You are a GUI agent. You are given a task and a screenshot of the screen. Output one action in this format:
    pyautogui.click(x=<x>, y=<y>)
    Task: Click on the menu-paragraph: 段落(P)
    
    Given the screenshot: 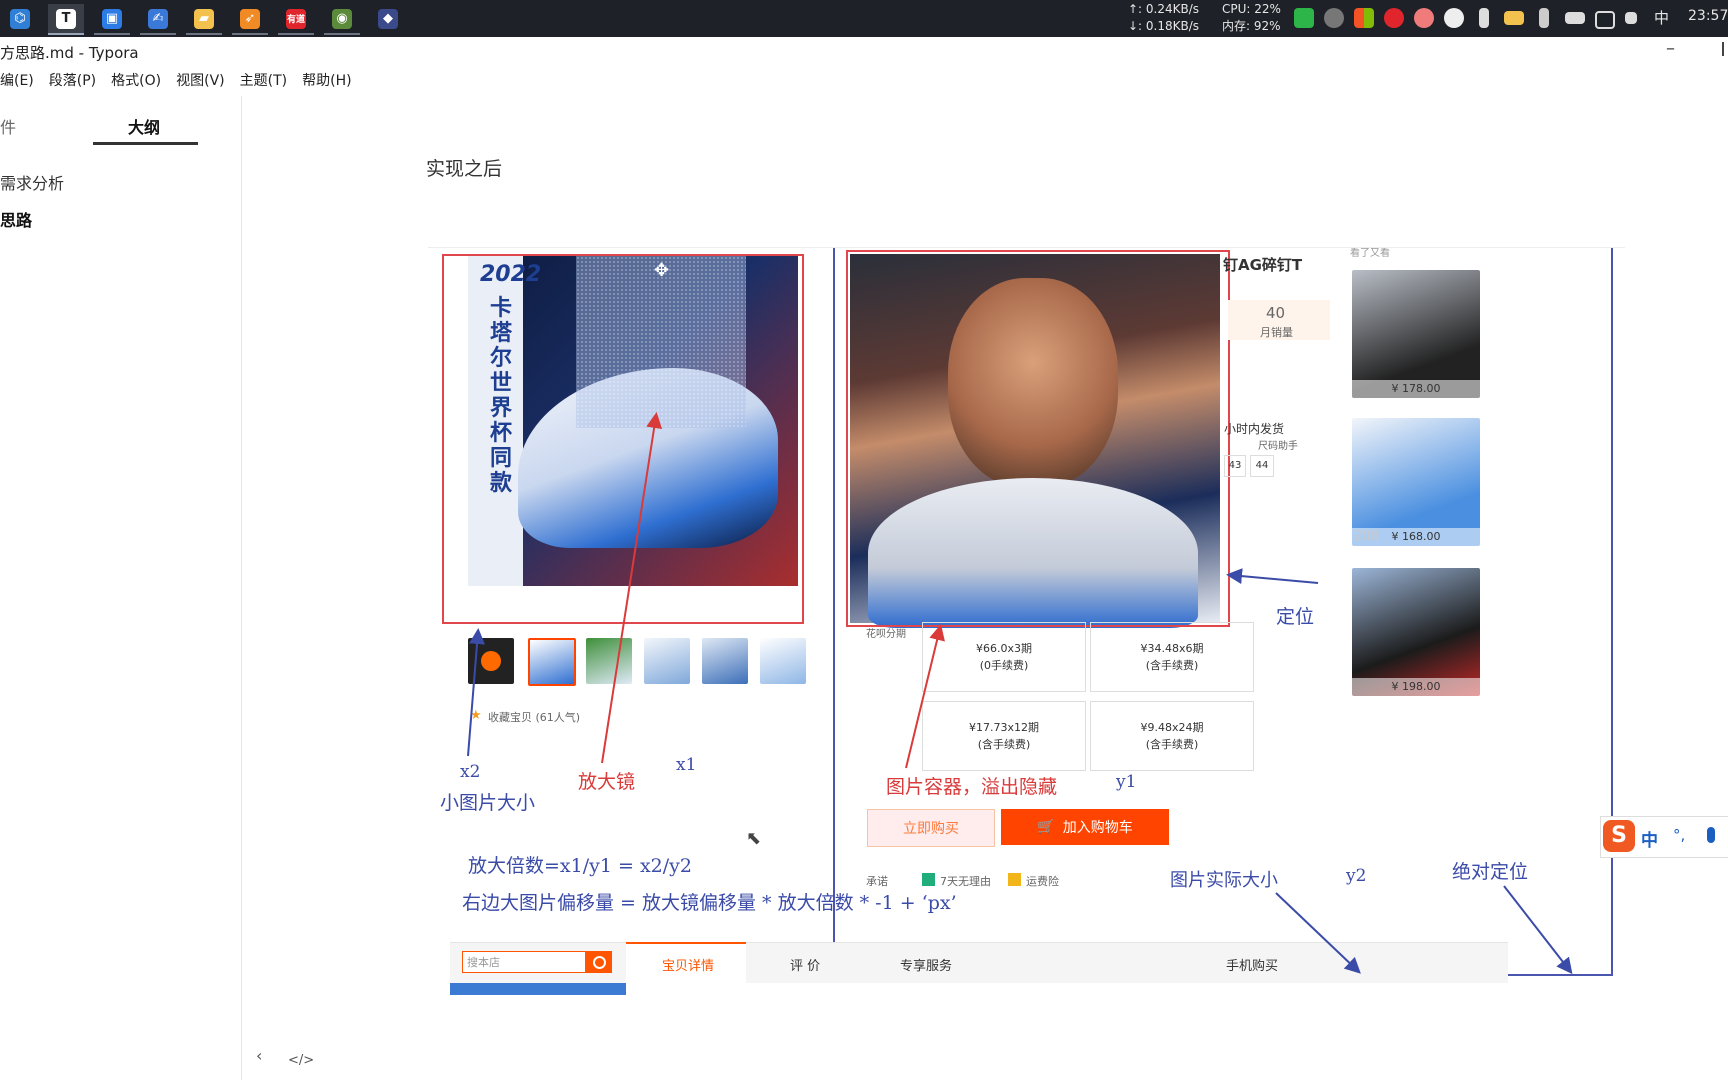 What is the action you would take?
    pyautogui.click(x=72, y=81)
    